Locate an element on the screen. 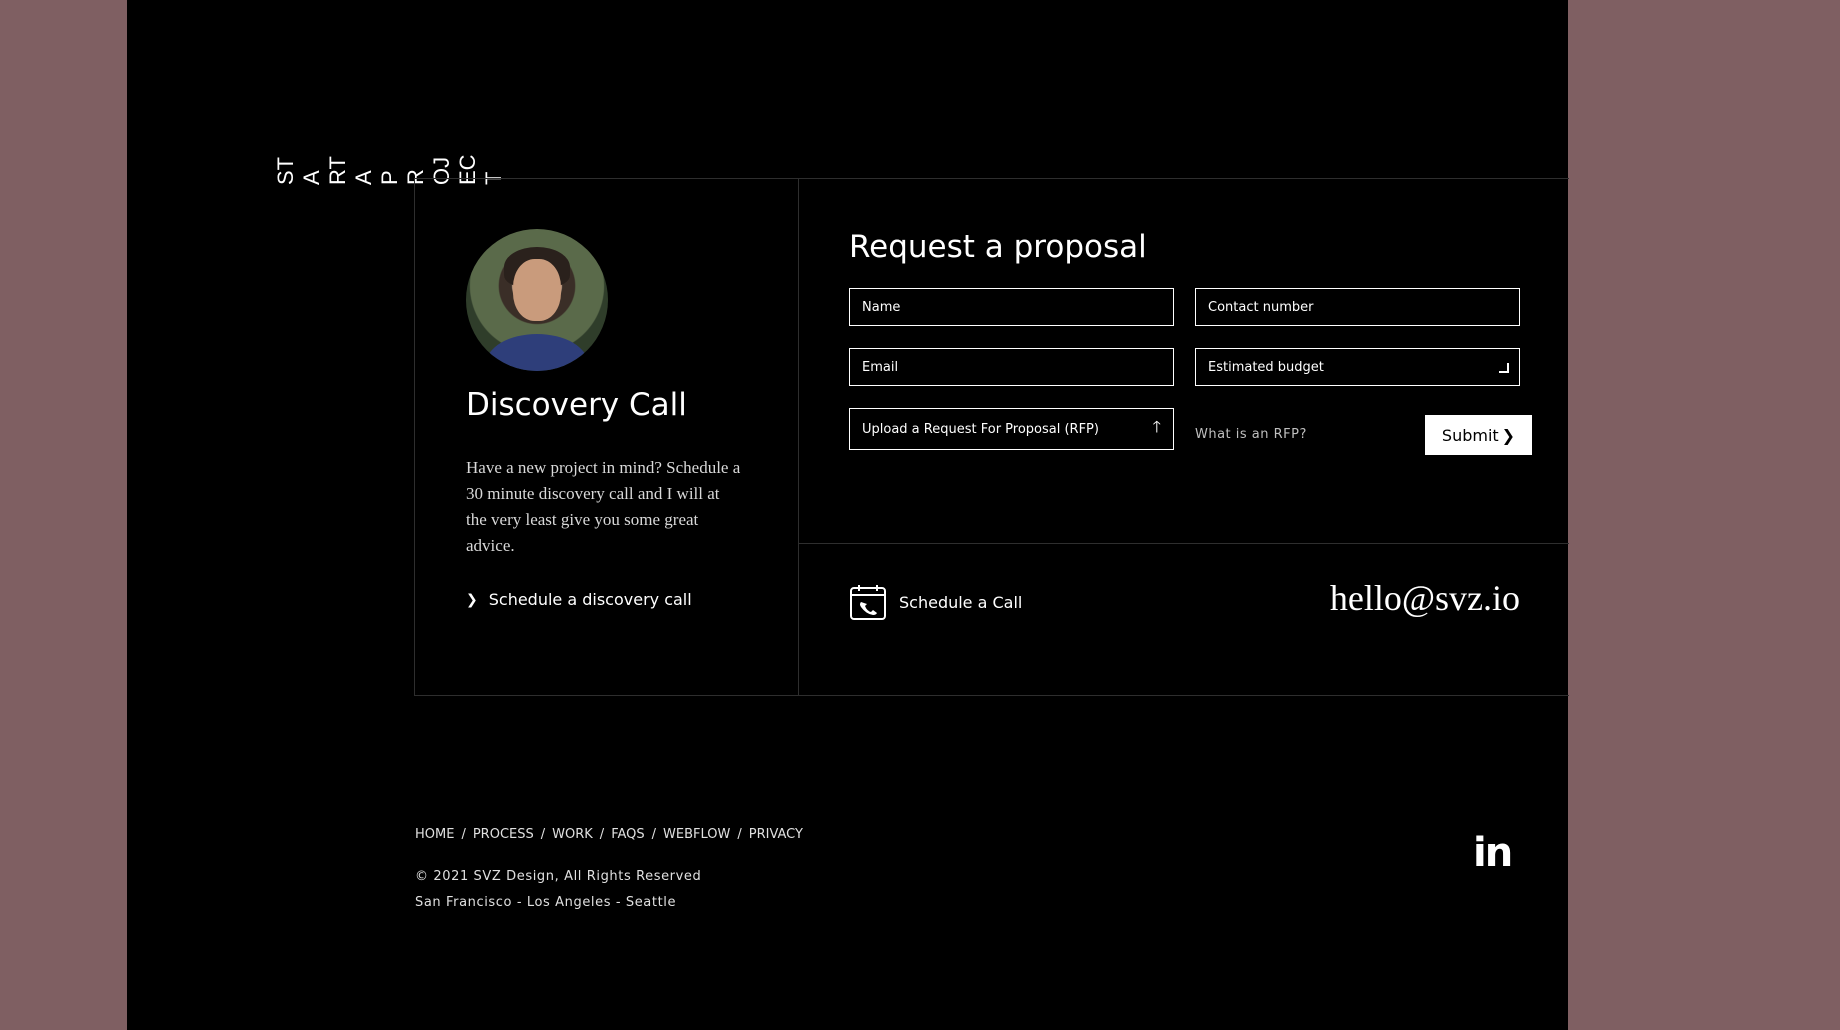 This screenshot has width=1840, height=1030. schedule-discovery-link: ❯ Schedule a discovery call is located at coordinates (579, 599).